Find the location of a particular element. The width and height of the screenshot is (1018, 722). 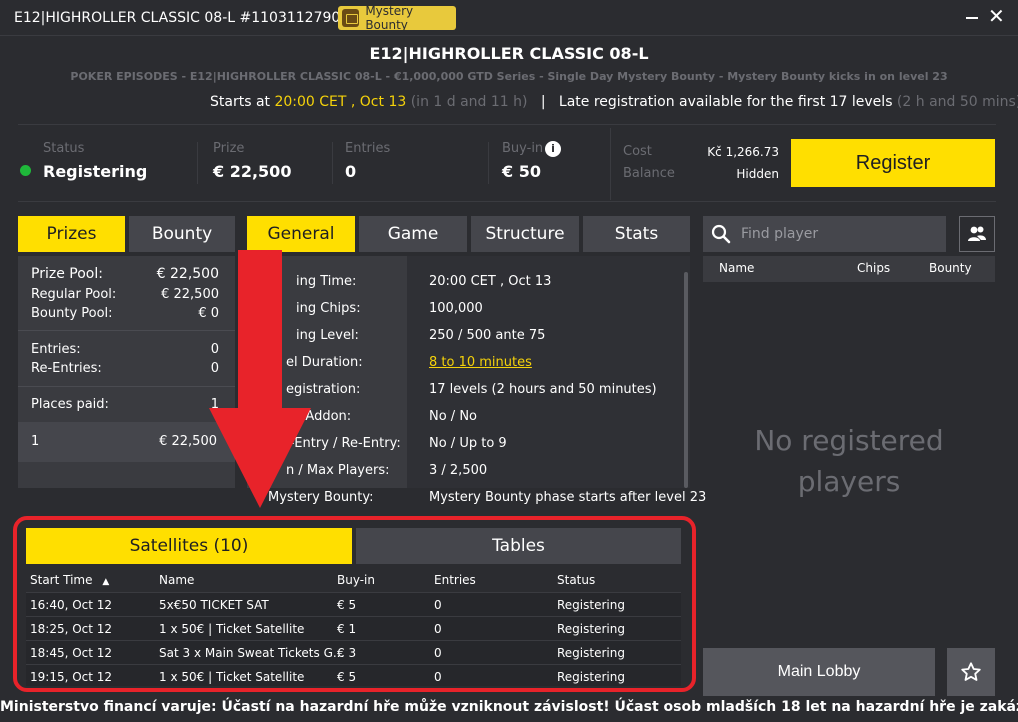

star-icon is located at coordinates (971, 671).